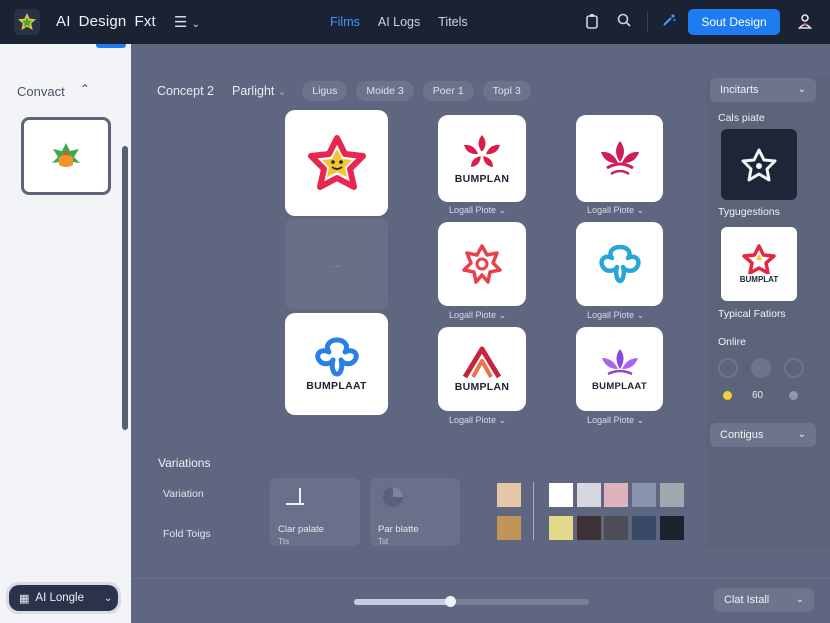 The height and width of the screenshot is (623, 830). Describe the element at coordinates (452, 22) in the screenshot. I see `nav-tab-titels: Titels` at that location.